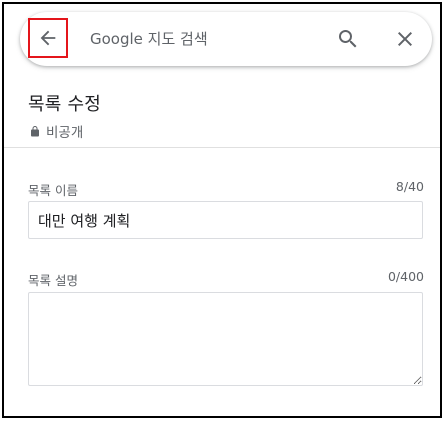  I want to click on page-title: 목록 수정, so click(64, 104).